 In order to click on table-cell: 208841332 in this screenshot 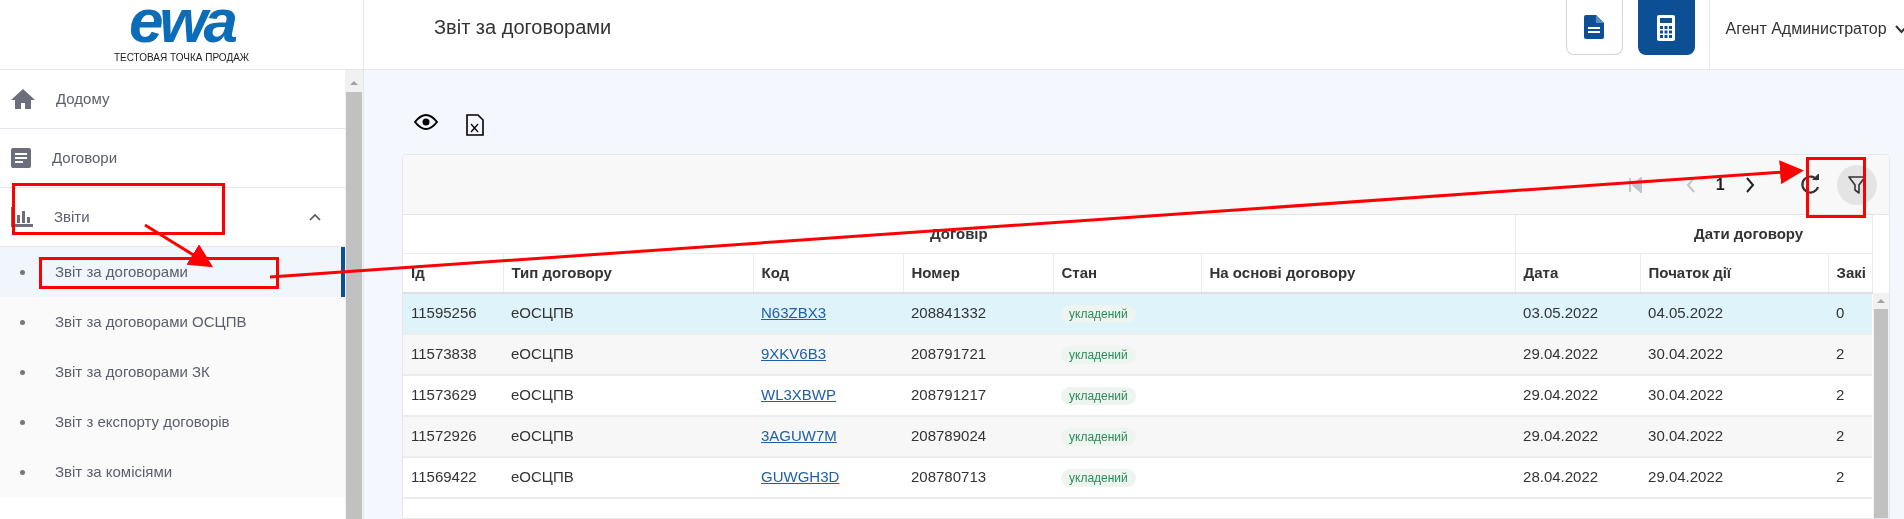, I will do `click(949, 313)`.